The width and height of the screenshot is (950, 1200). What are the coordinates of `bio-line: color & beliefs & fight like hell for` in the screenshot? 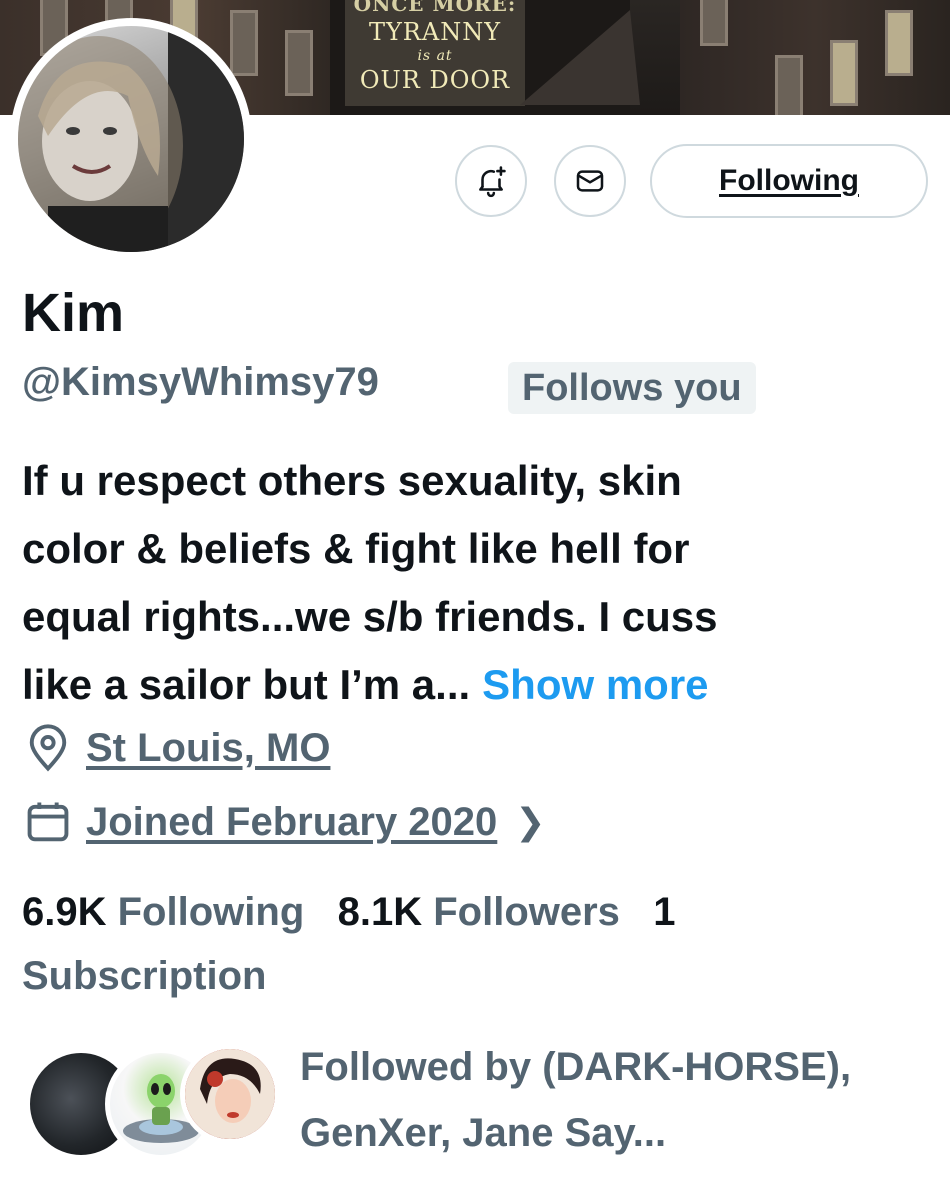 It's located at (356, 548).